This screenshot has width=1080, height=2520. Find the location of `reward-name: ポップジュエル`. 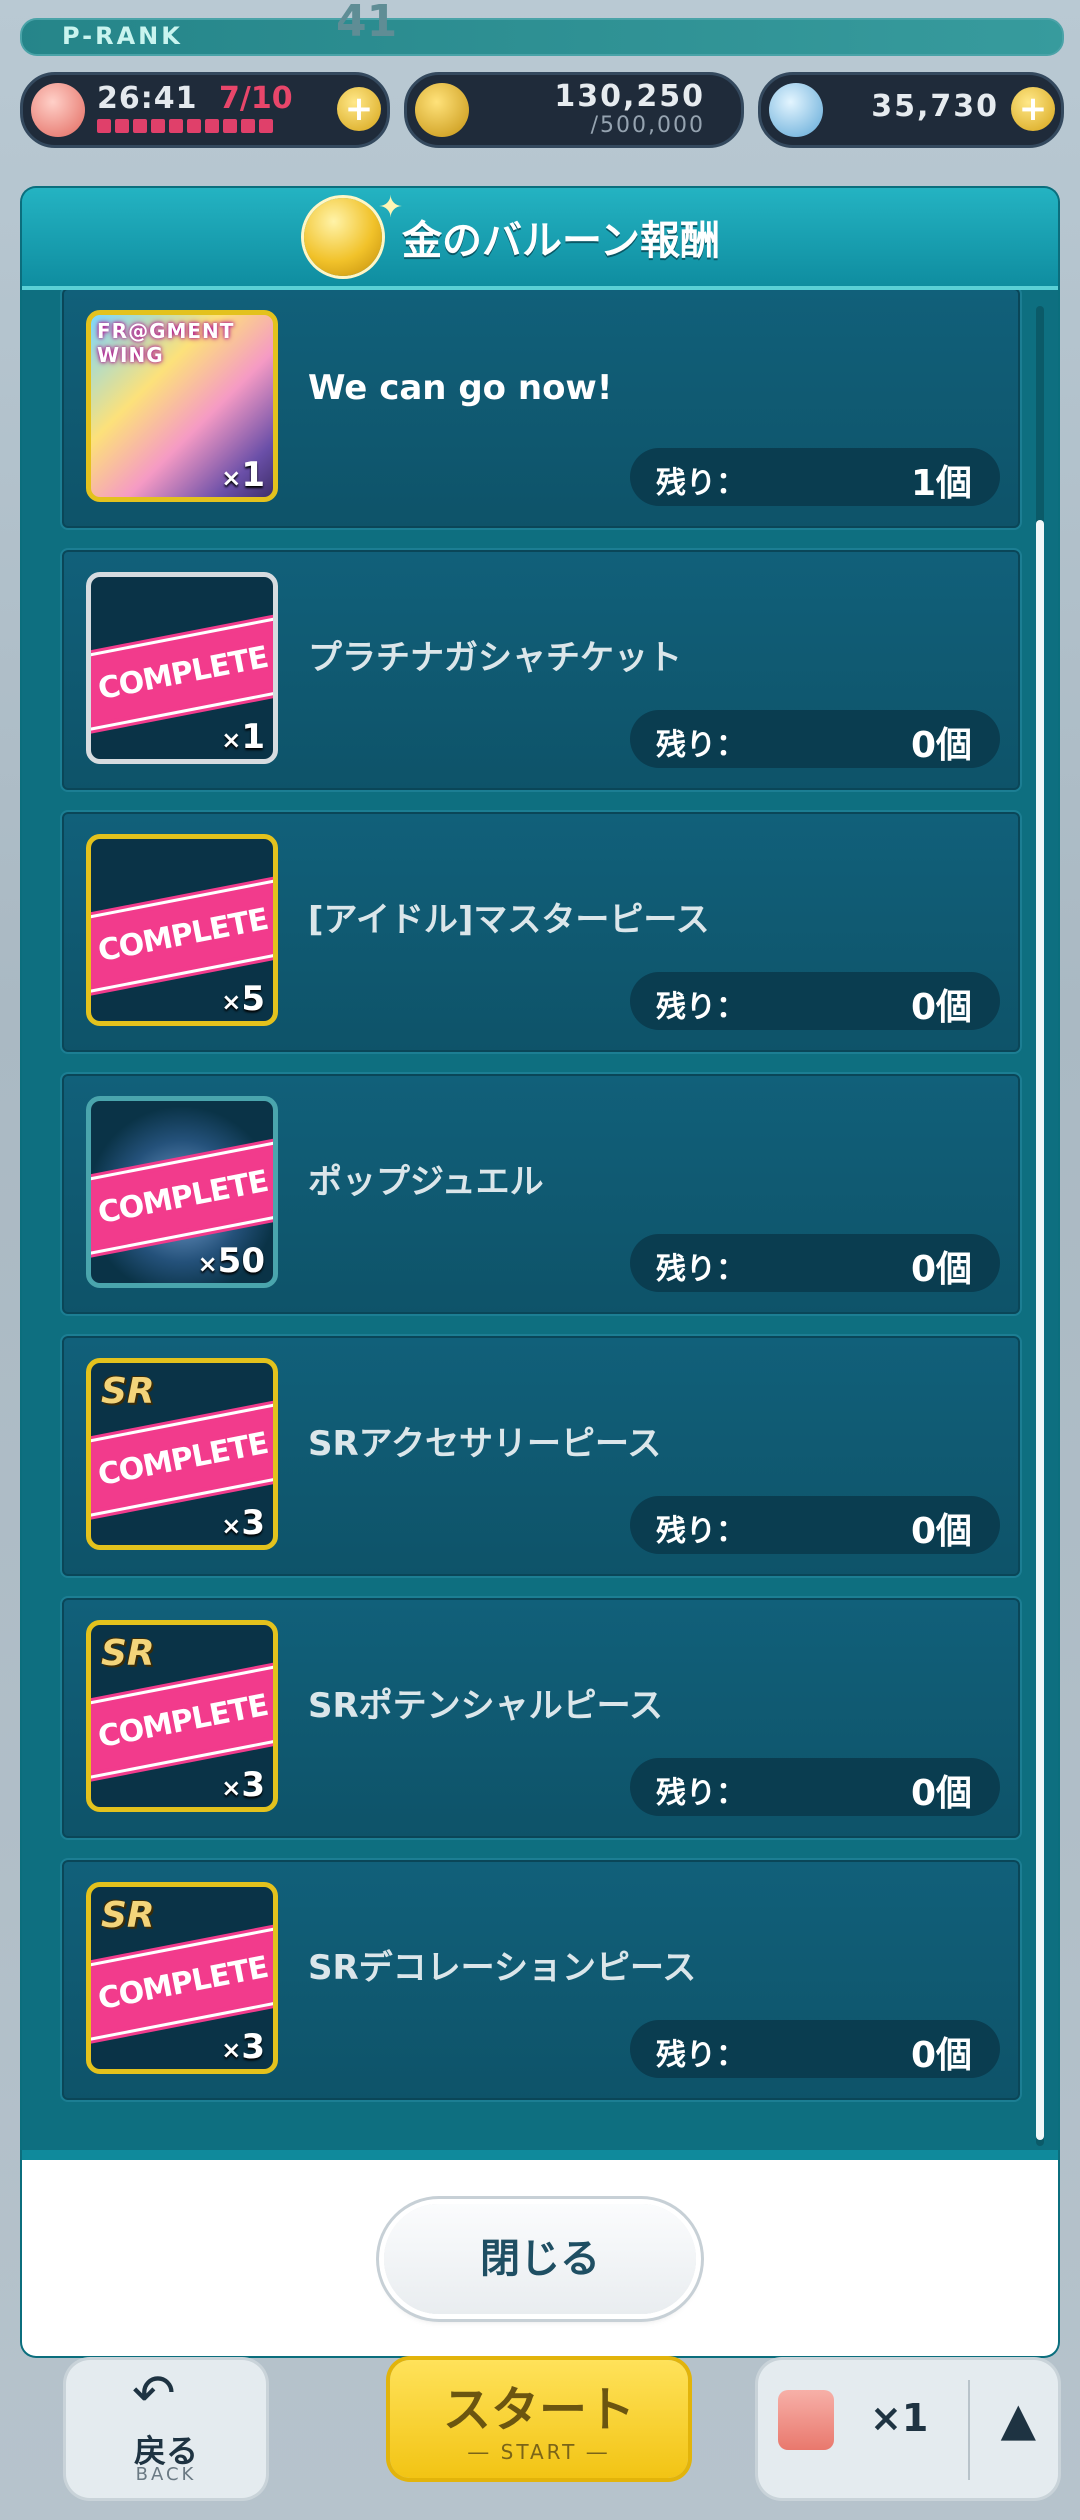

reward-name: ポップジュエル is located at coordinates (426, 1182).